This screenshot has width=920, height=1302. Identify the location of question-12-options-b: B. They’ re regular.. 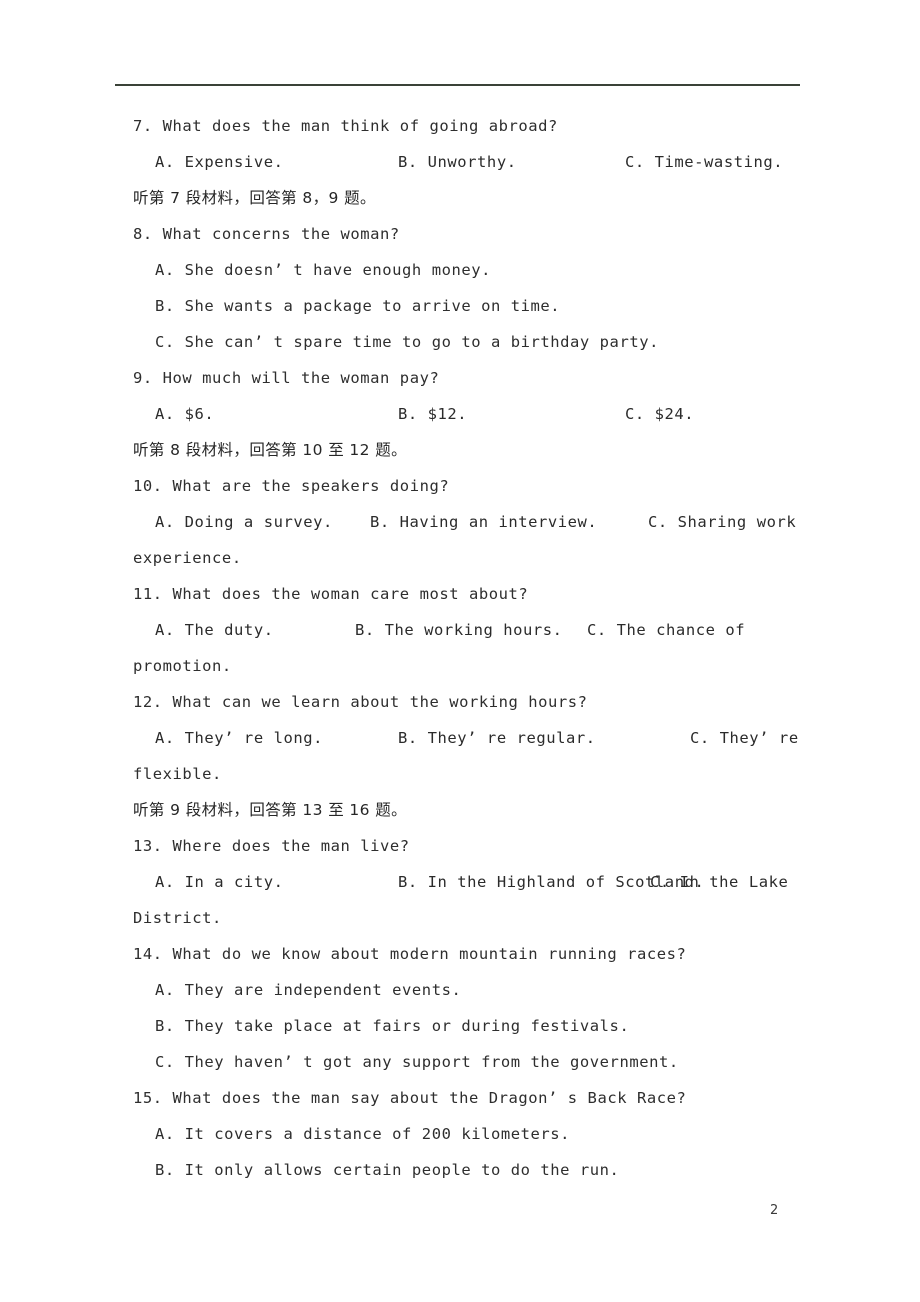
(497, 738).